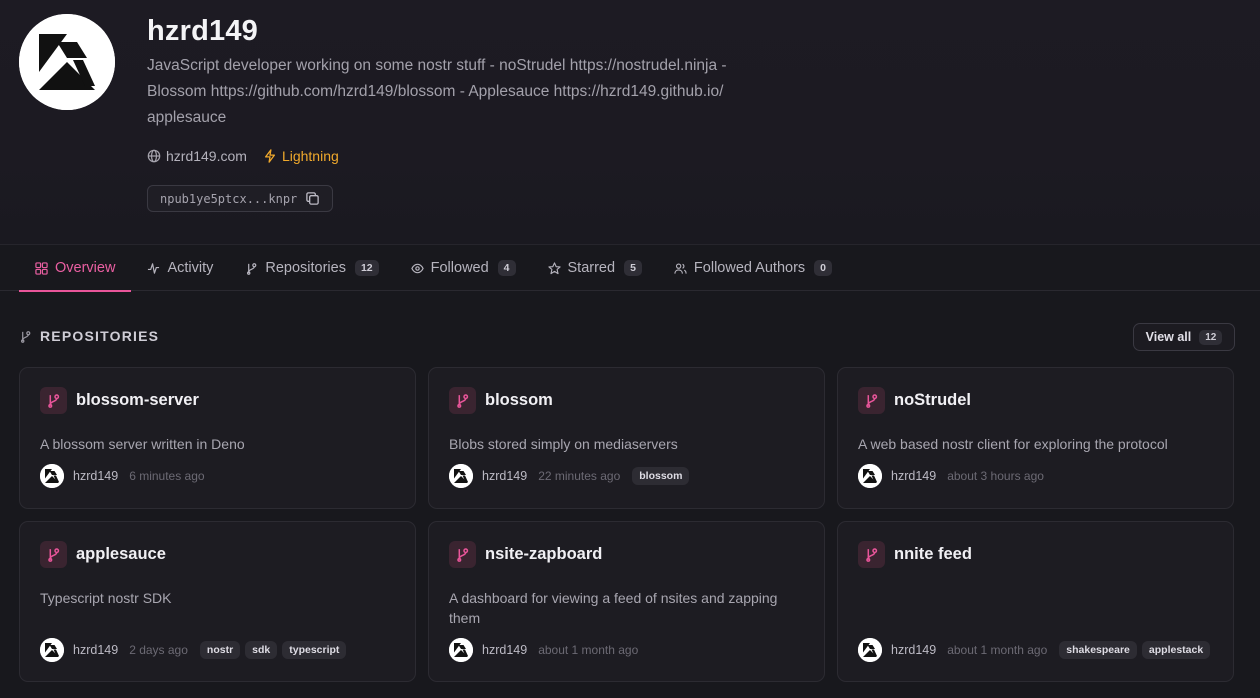  I want to click on repo-name: blossom-server, so click(137, 400).